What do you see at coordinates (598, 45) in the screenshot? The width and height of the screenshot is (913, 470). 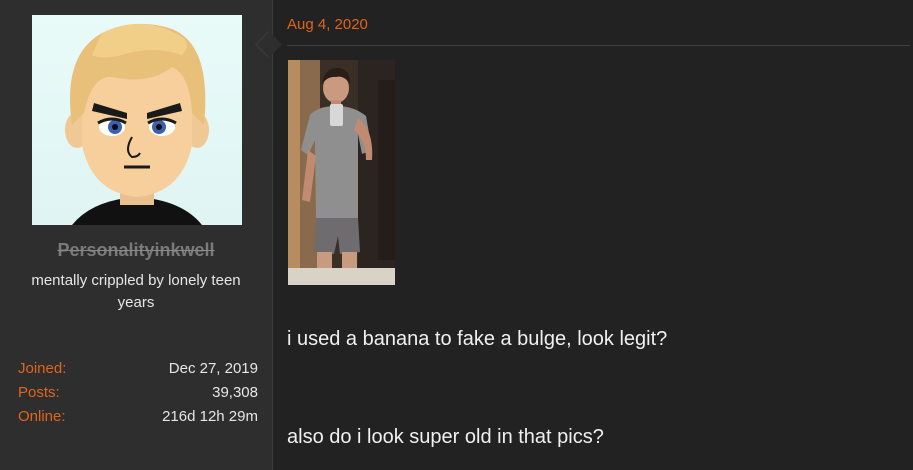 I see `divider` at bounding box center [598, 45].